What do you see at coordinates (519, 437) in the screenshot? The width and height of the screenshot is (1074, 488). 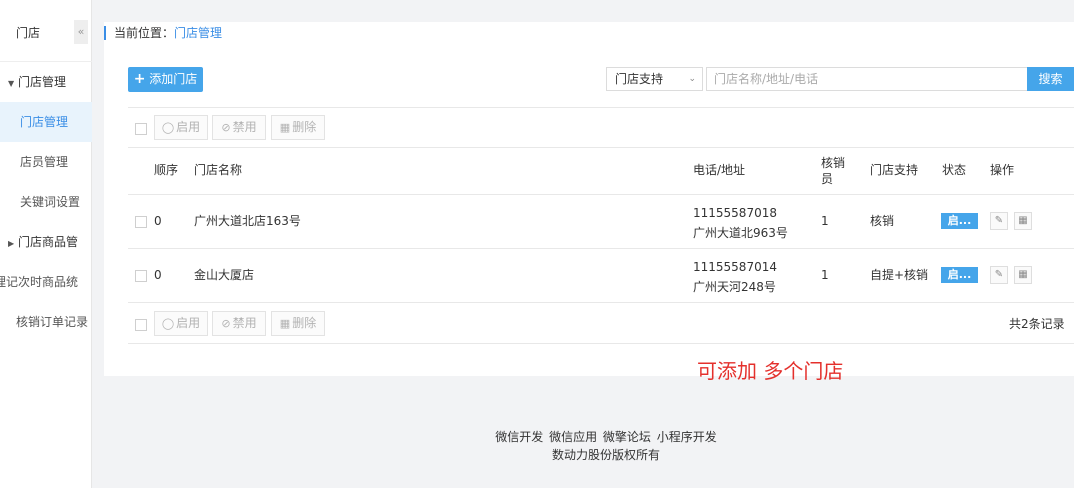 I see `footer-link: 微信开发` at bounding box center [519, 437].